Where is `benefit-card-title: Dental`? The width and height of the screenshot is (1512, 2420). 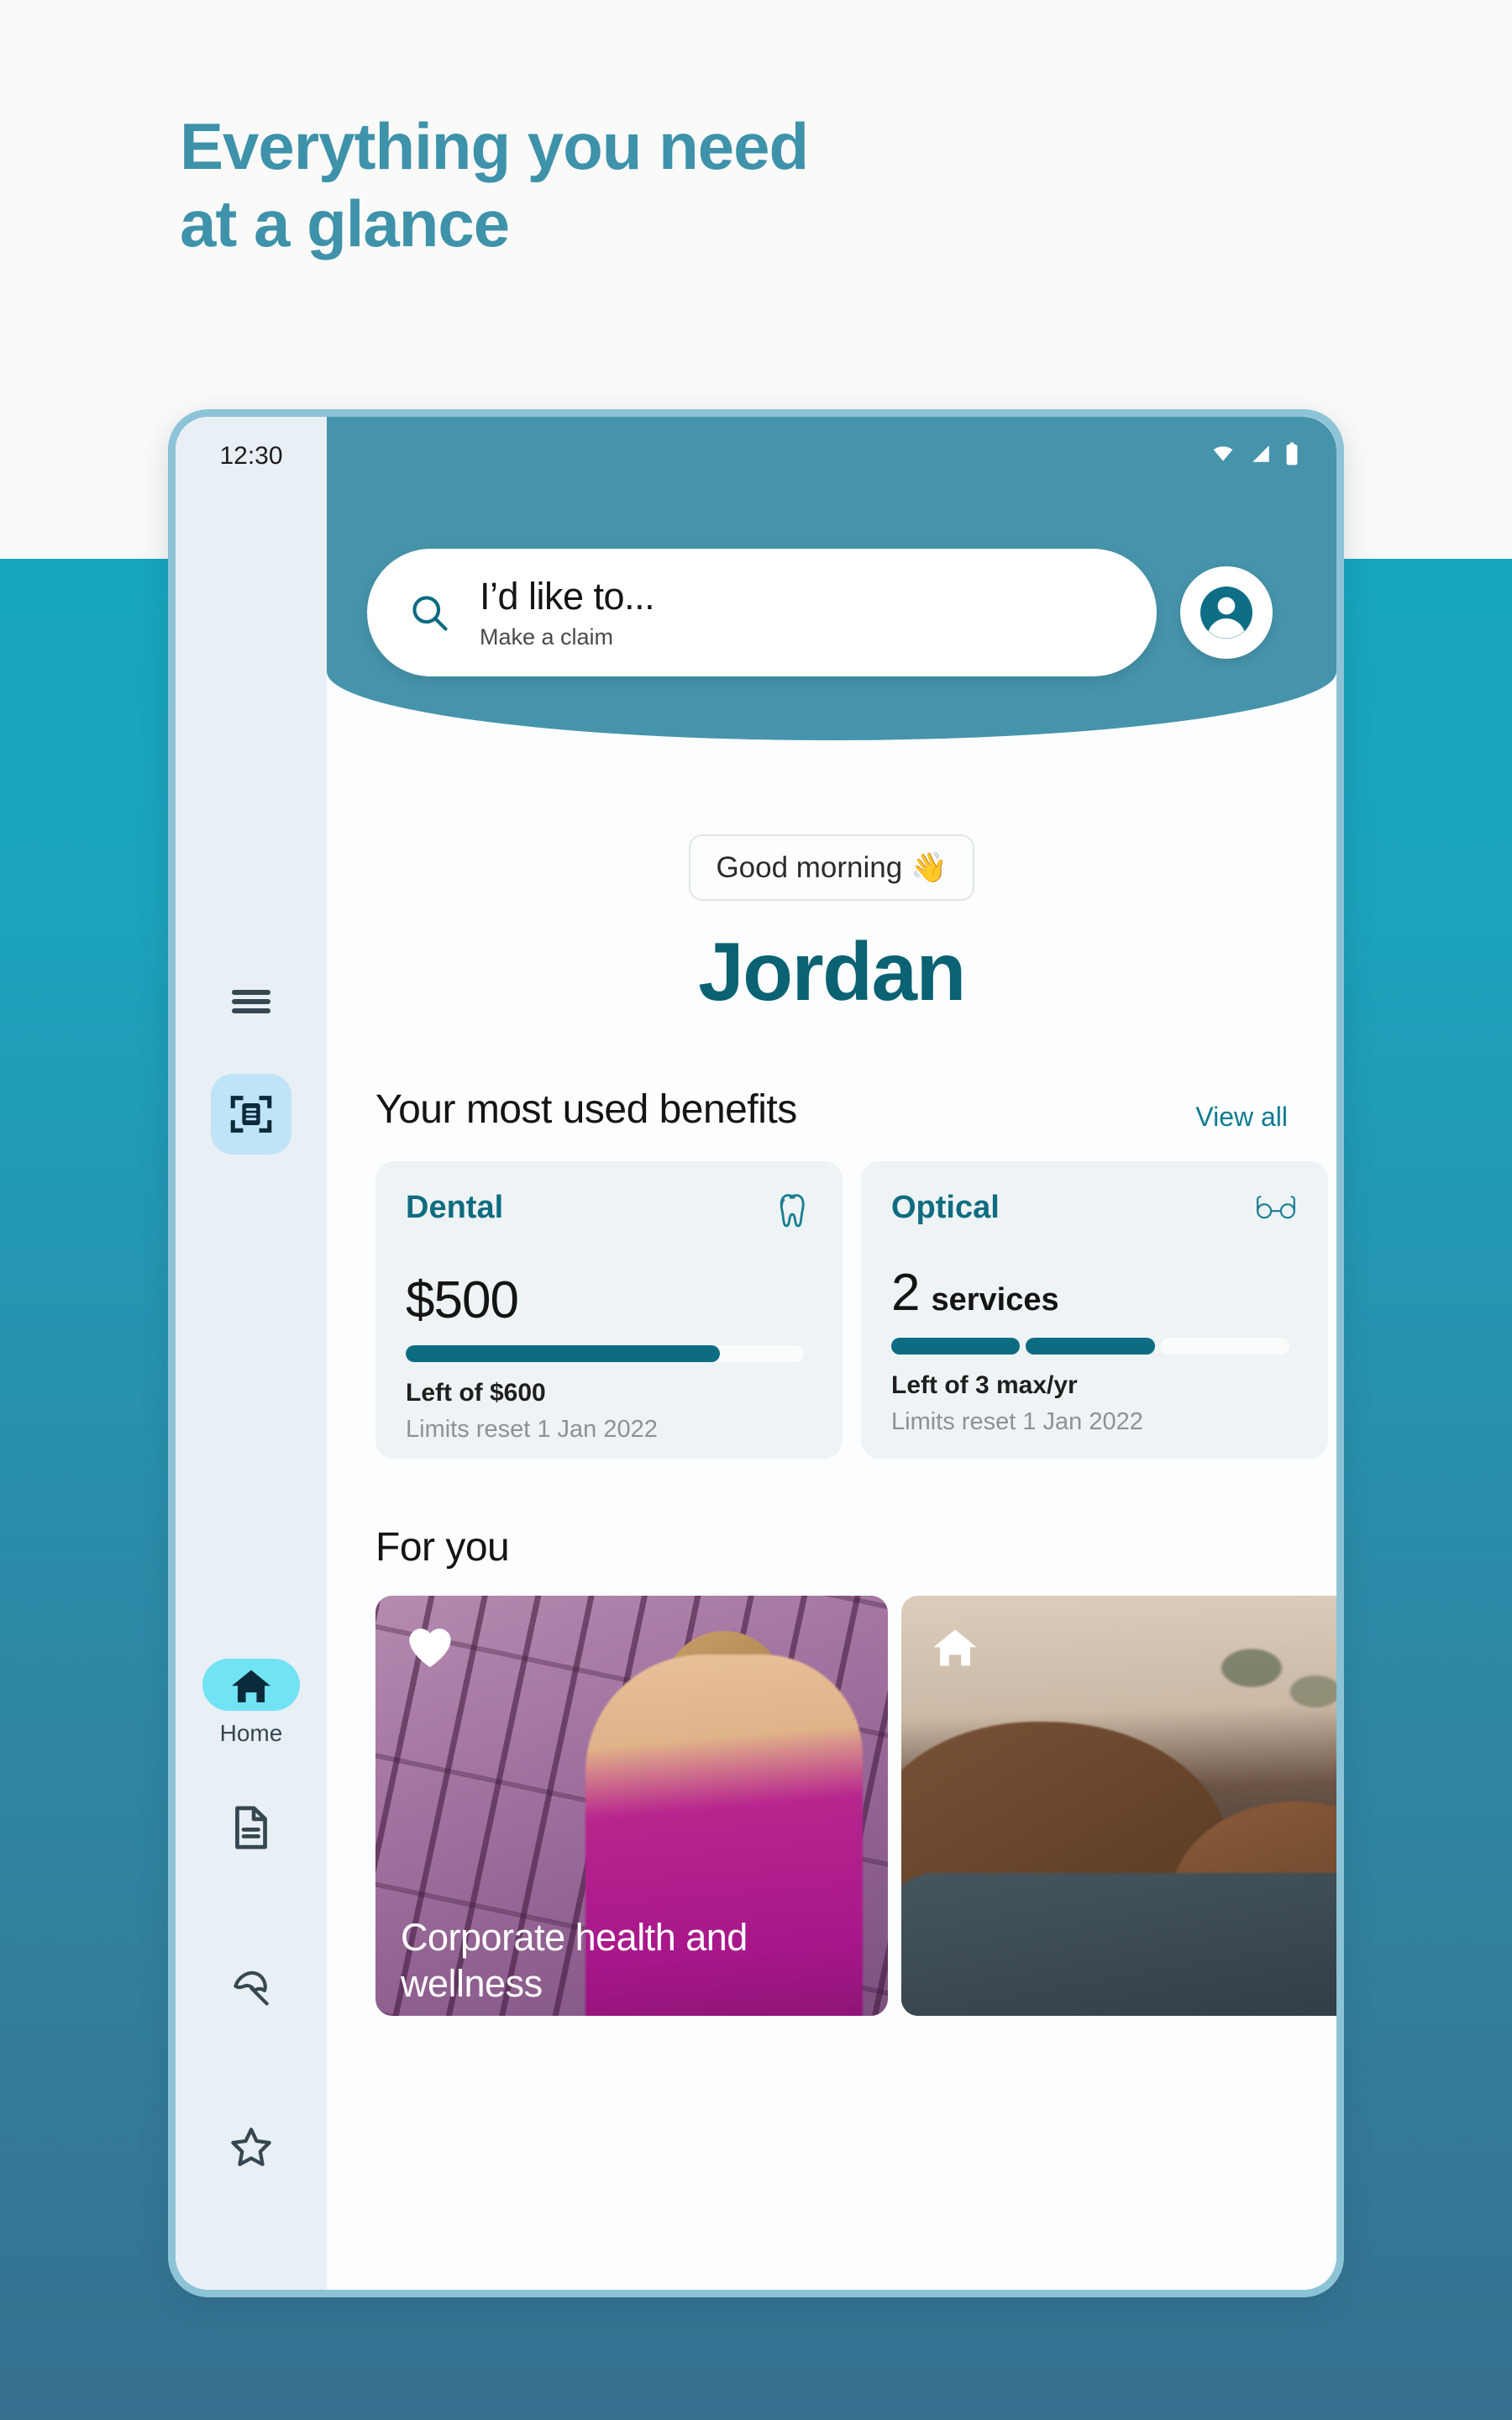 benefit-card-title: Dental is located at coordinates (455, 1207).